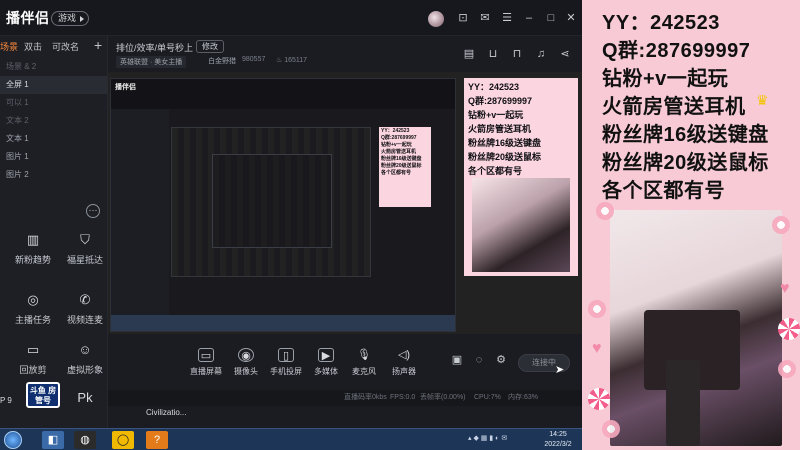 The width and height of the screenshot is (800, 450). Describe the element at coordinates (403, 397) in the screenshot. I see `fps-status: FPS:0.0` at that location.